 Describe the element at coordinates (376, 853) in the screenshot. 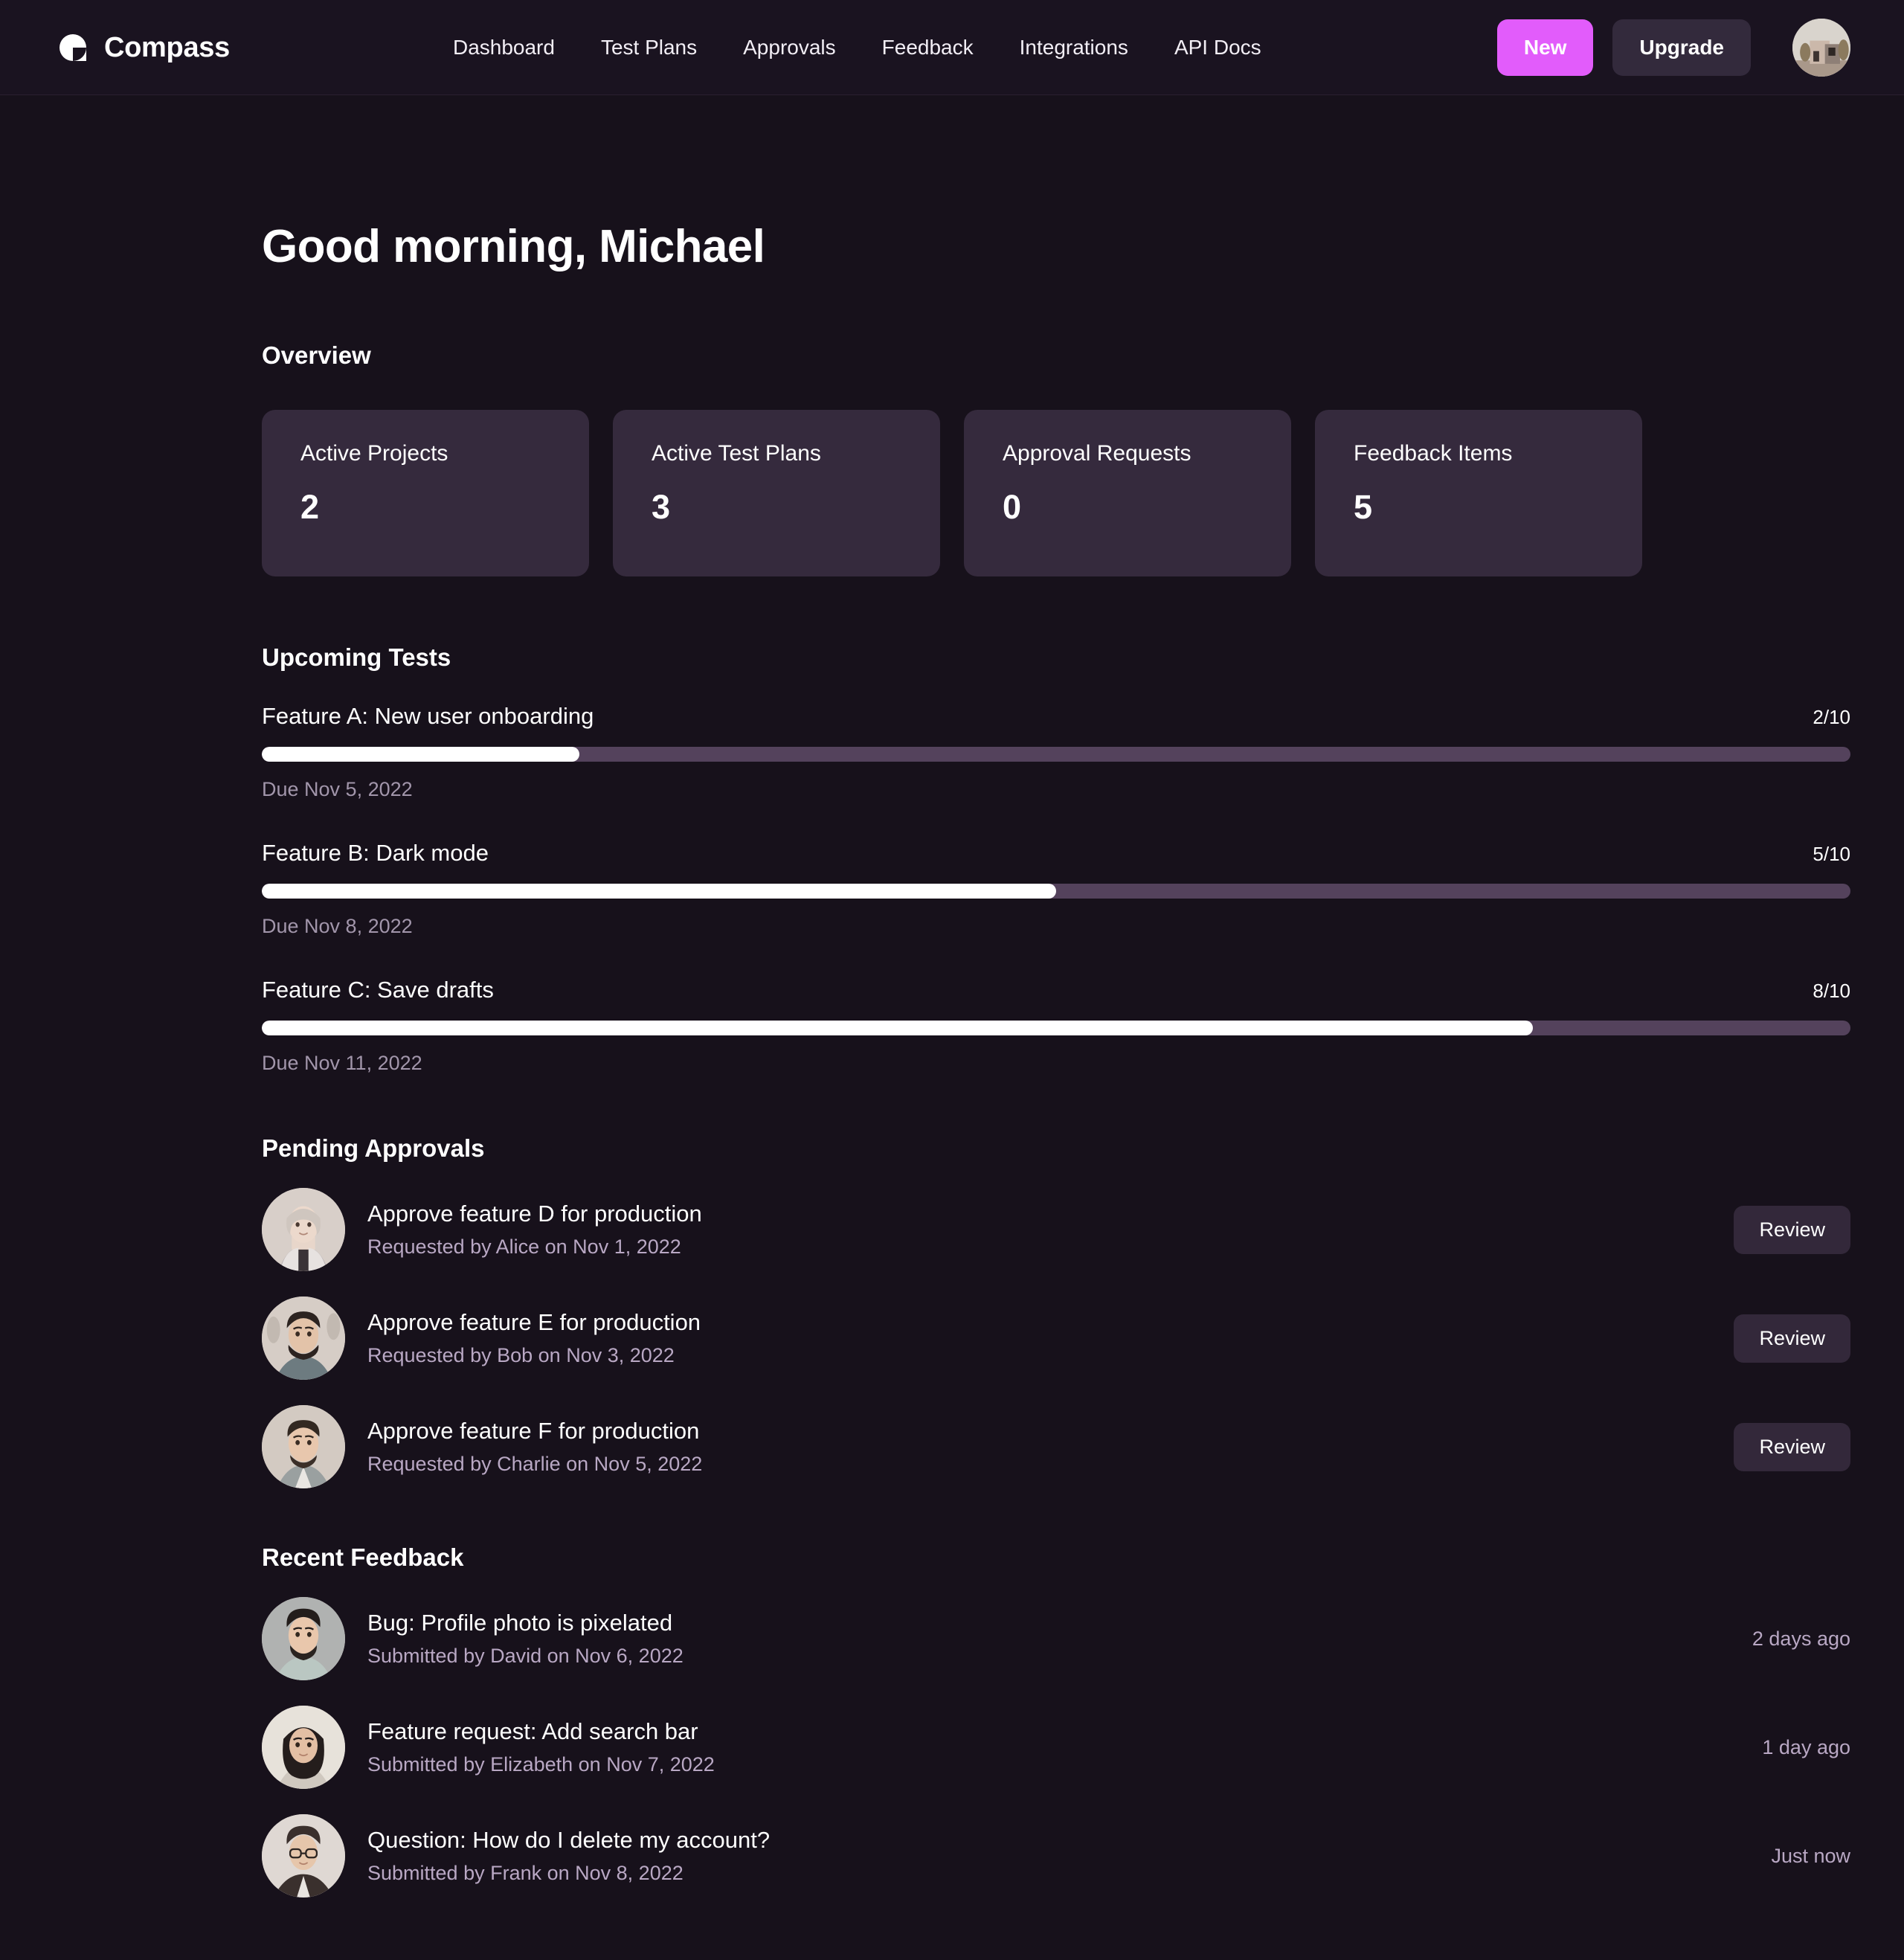

I see `test-name: Feature B: Dark mode` at that location.